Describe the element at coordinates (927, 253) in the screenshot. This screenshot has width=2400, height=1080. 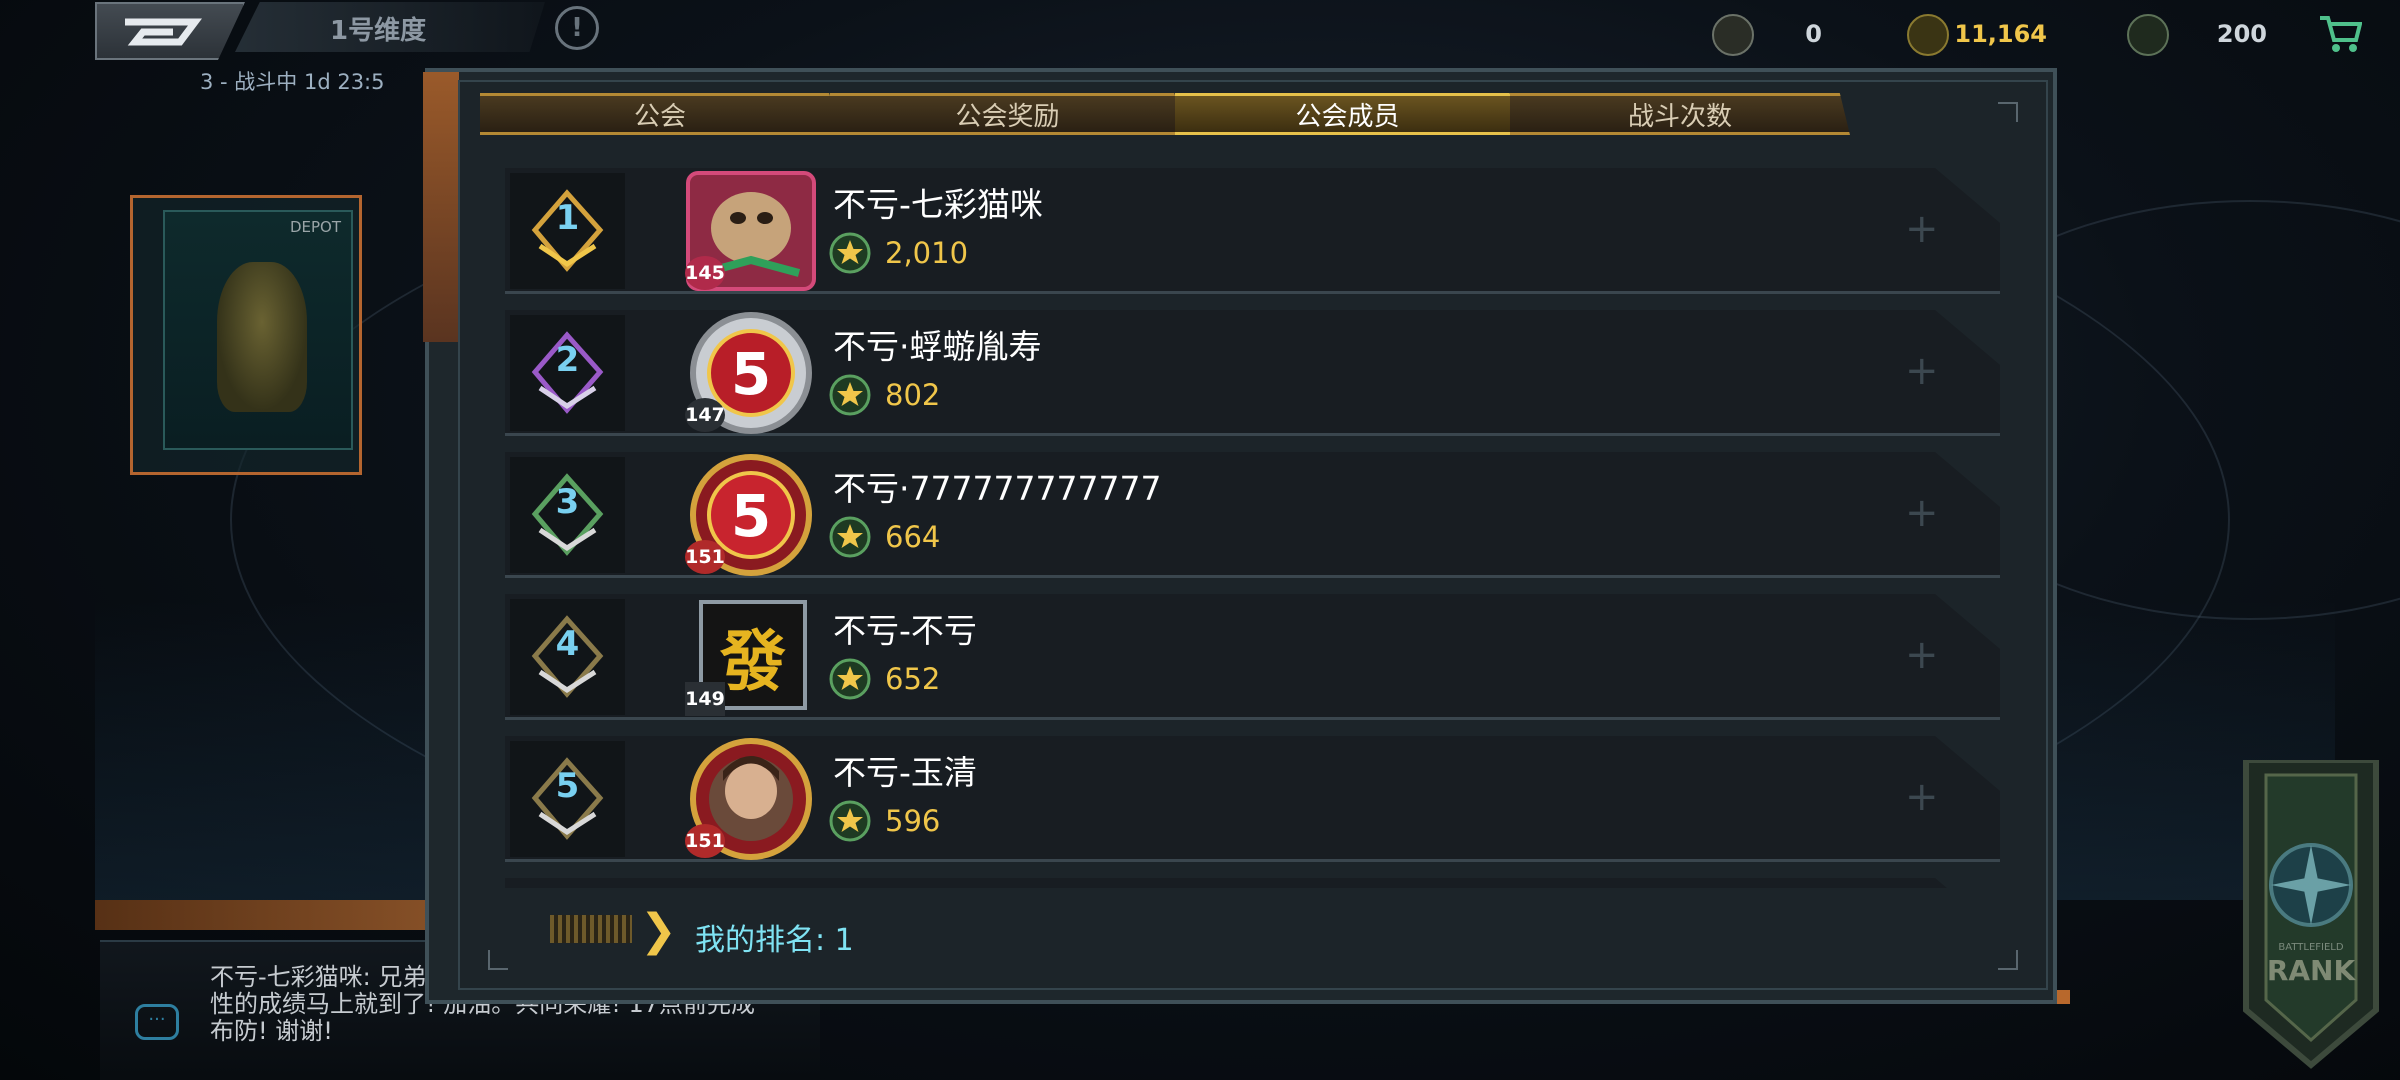
I see `member-score: 2,010` at that location.